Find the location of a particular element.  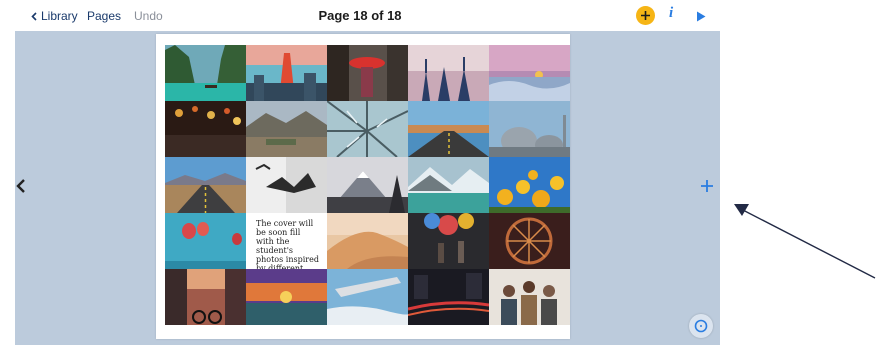

friends-raising-arms-sunset-image is located at coordinates (448, 73).